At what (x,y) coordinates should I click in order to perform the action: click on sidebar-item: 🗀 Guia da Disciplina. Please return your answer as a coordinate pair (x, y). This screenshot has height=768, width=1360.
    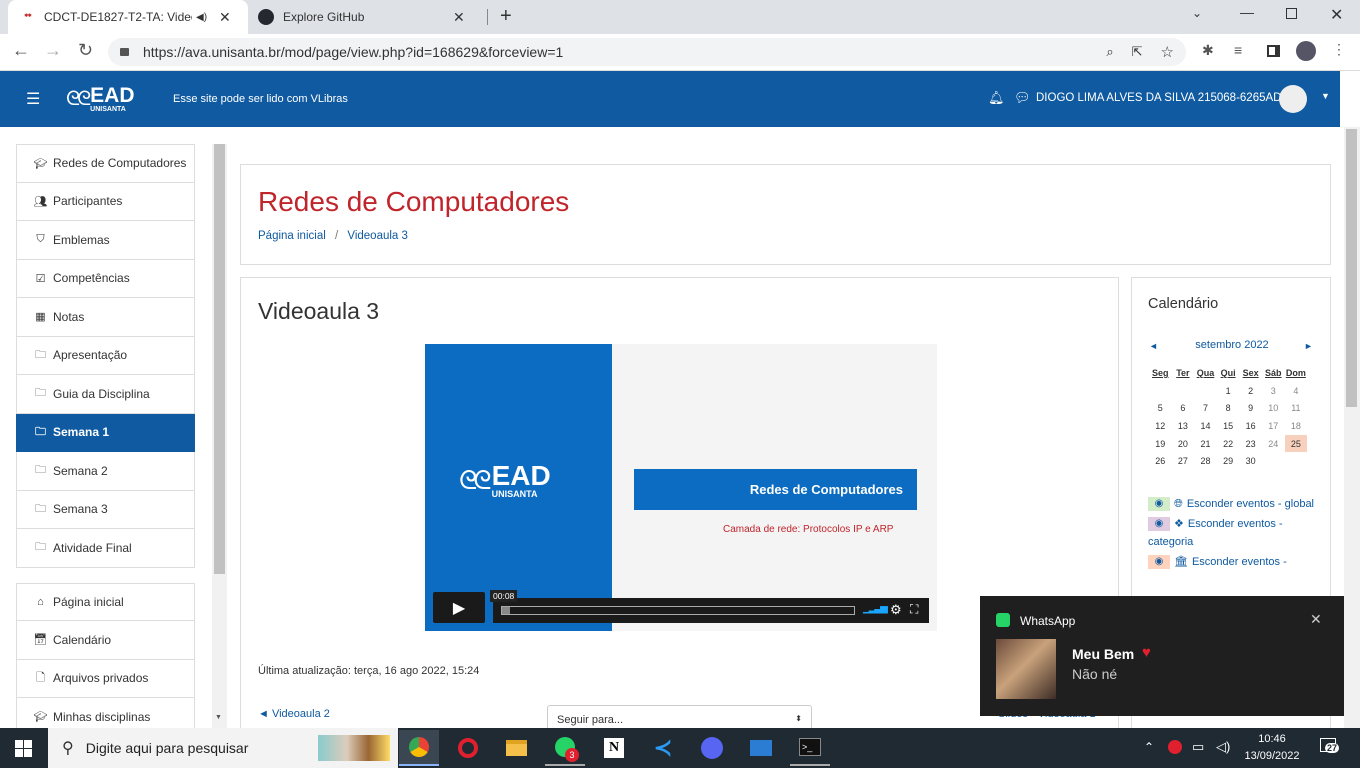
    Looking at the image, I should click on (105, 394).